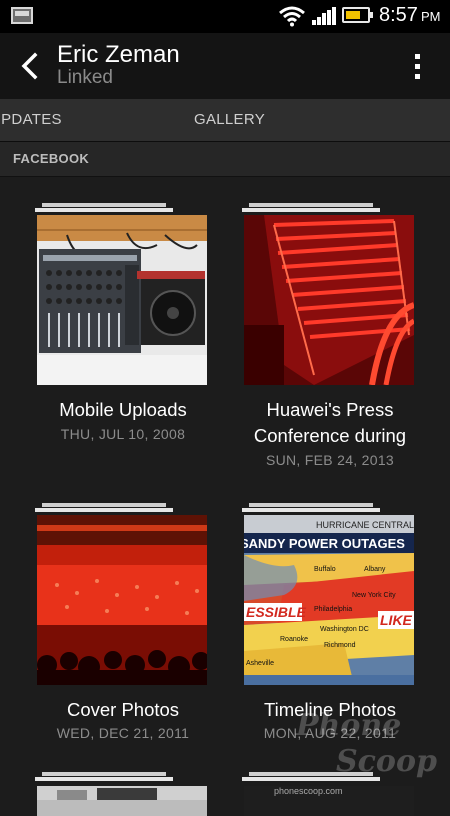  Describe the element at coordinates (410, 15) in the screenshot. I see `clock: 8:57 PM` at that location.